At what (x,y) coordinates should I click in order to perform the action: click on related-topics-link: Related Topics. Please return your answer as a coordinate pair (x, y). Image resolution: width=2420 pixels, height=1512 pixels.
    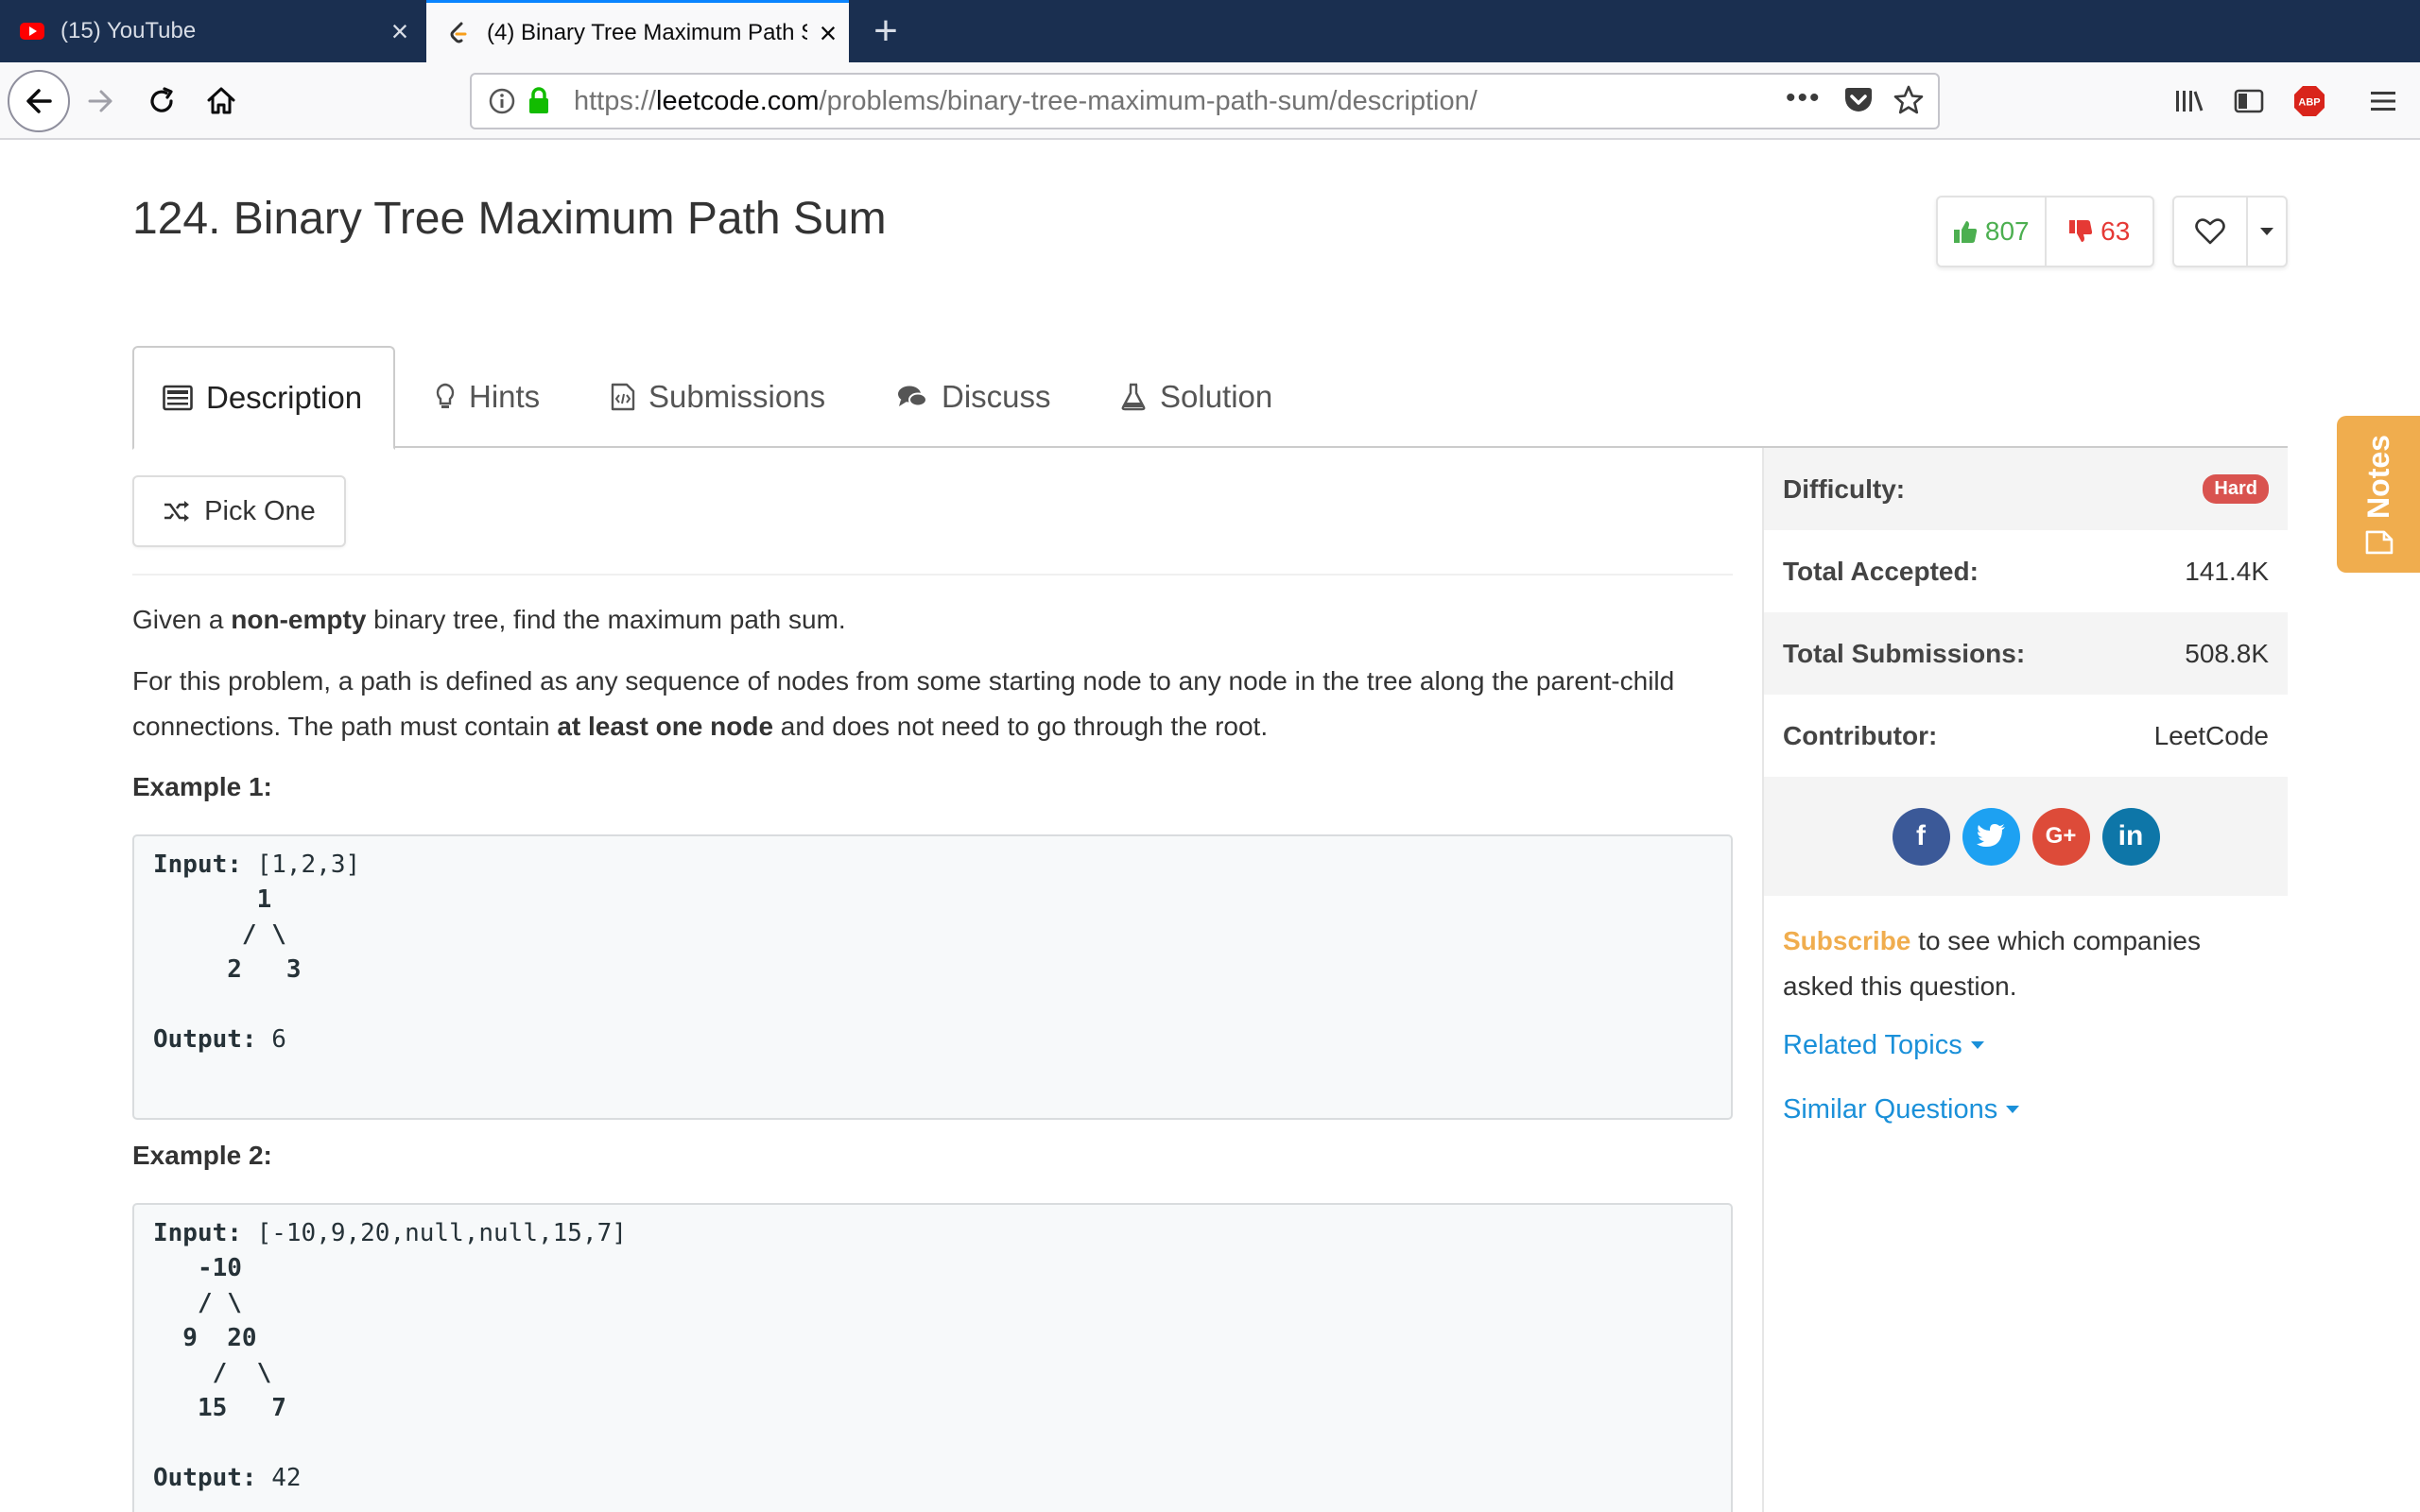
    Looking at the image, I should click on (2026, 1045).